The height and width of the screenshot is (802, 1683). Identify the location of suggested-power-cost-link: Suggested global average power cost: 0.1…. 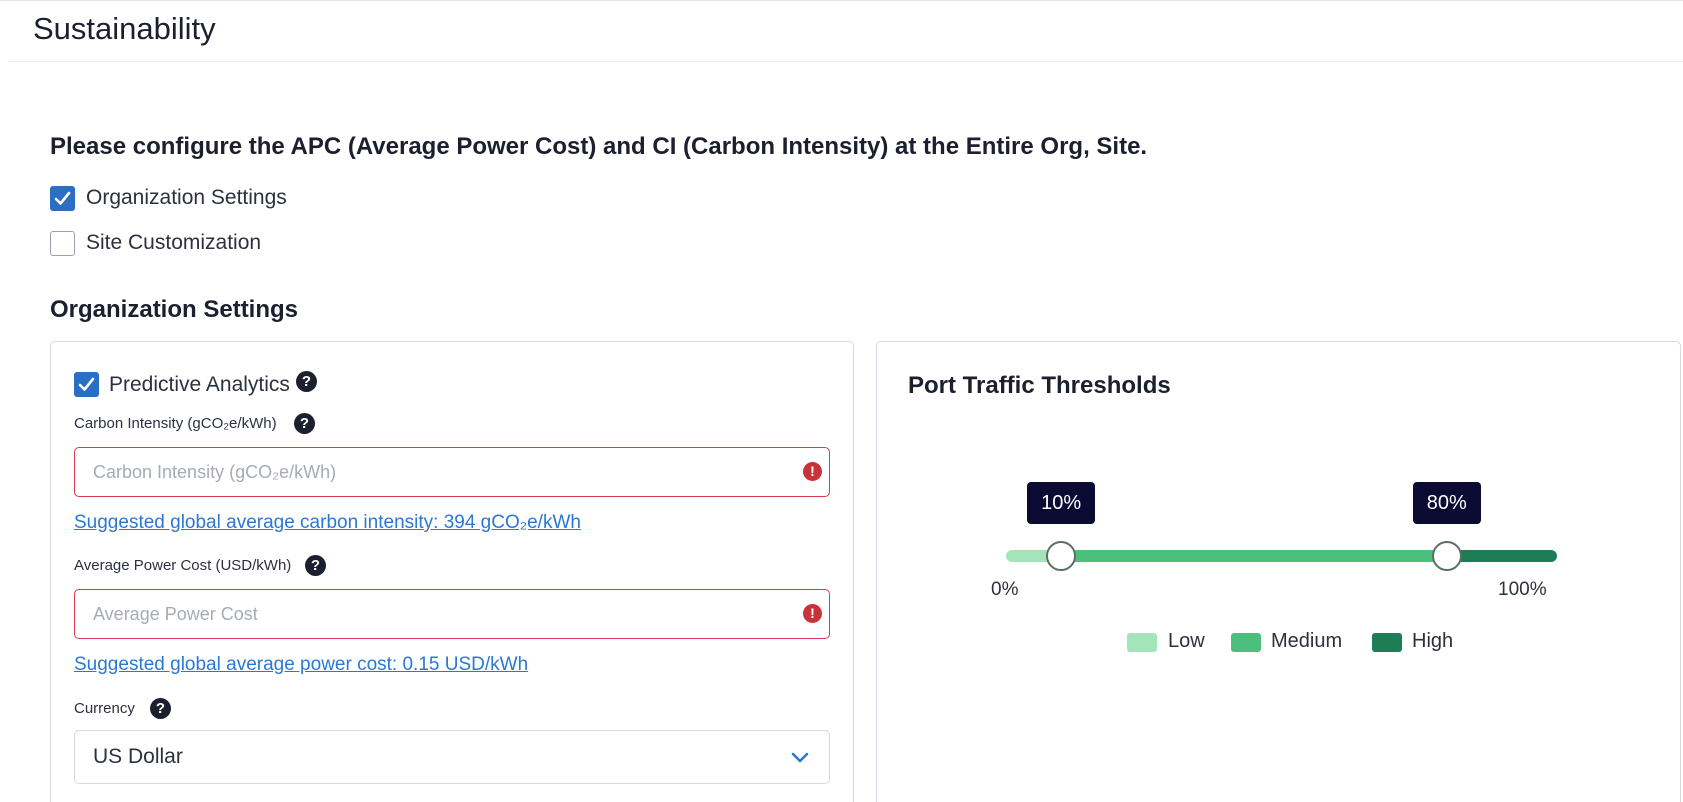
(301, 665).